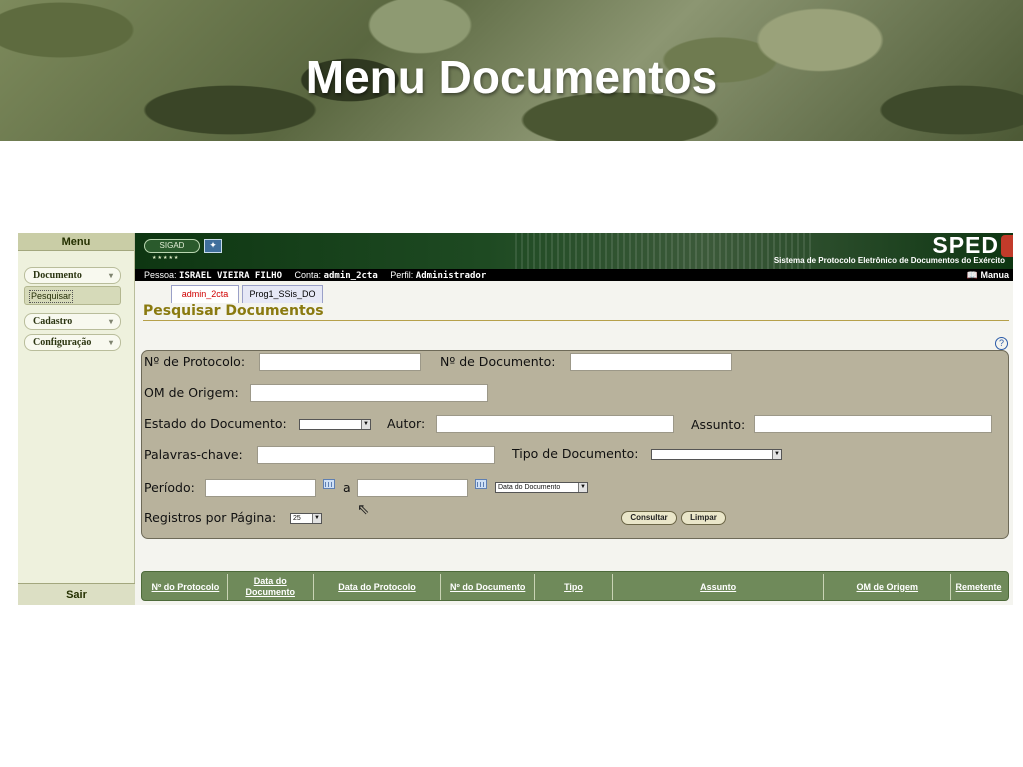 This screenshot has width=1023, height=767. Describe the element at coordinates (363, 509) in the screenshot. I see `mouse-cursor-icon: ⇖` at that location.